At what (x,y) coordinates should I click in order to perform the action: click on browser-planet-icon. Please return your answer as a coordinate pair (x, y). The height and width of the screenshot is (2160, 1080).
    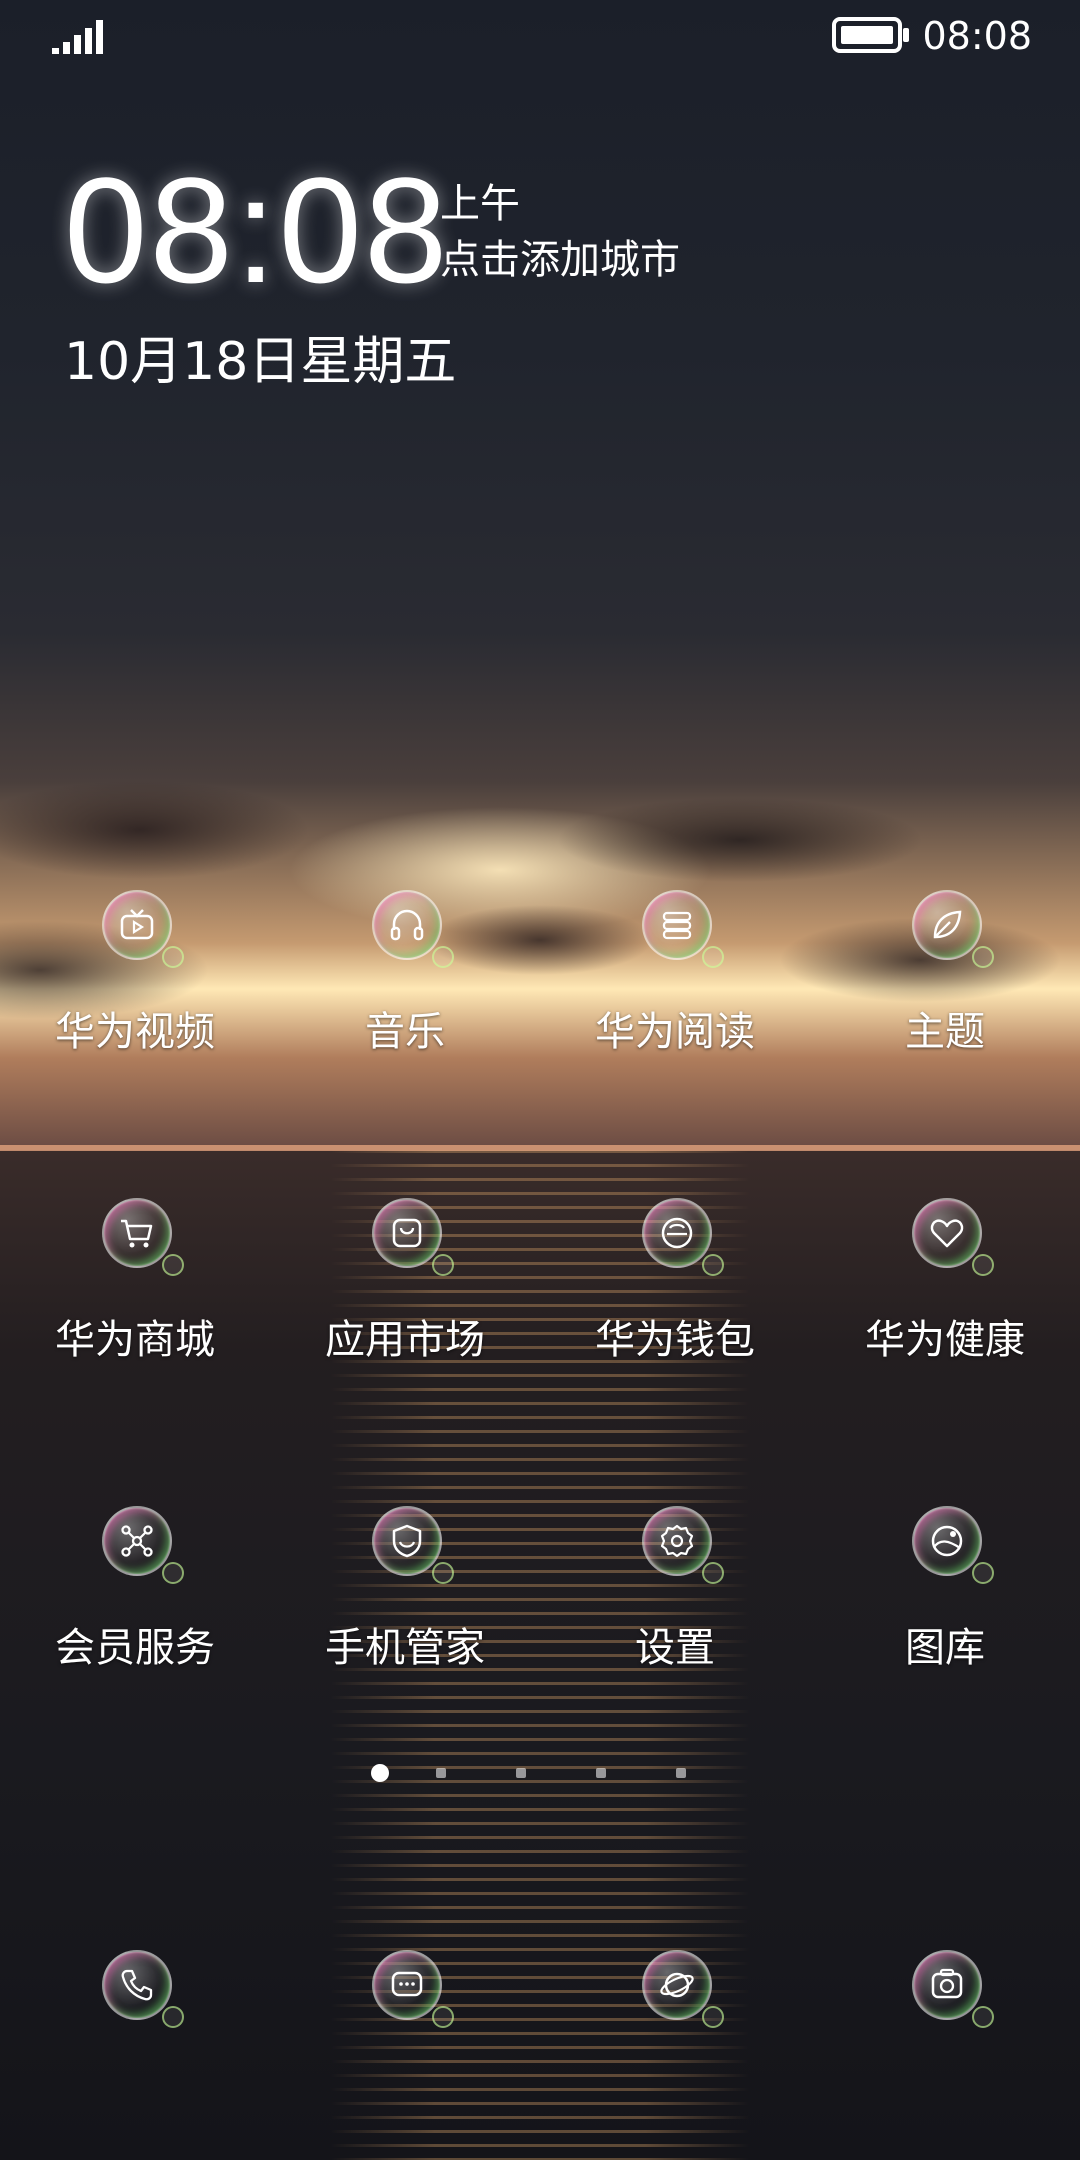
    Looking at the image, I should click on (683, 1989).